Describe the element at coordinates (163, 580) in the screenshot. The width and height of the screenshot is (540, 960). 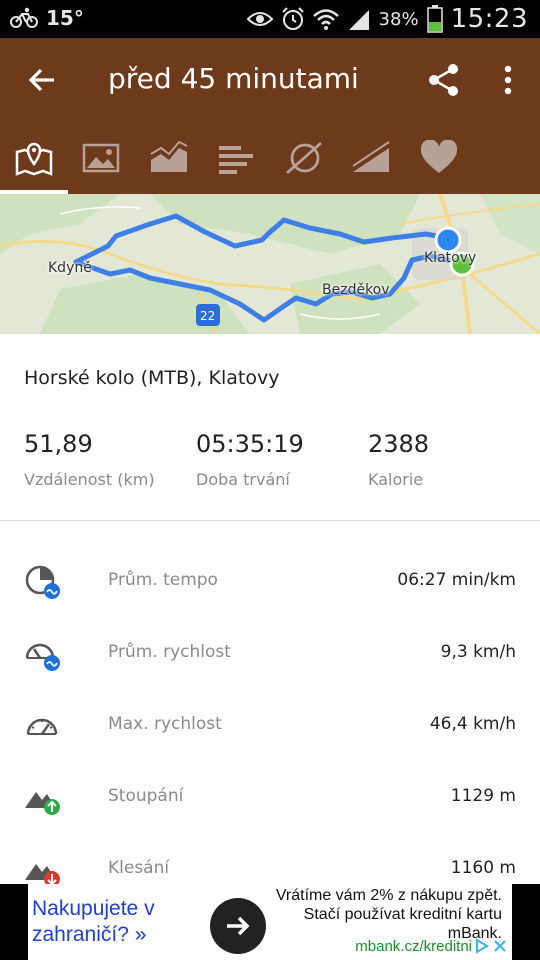
I see `avg-pace-label: Prům. tempo` at that location.